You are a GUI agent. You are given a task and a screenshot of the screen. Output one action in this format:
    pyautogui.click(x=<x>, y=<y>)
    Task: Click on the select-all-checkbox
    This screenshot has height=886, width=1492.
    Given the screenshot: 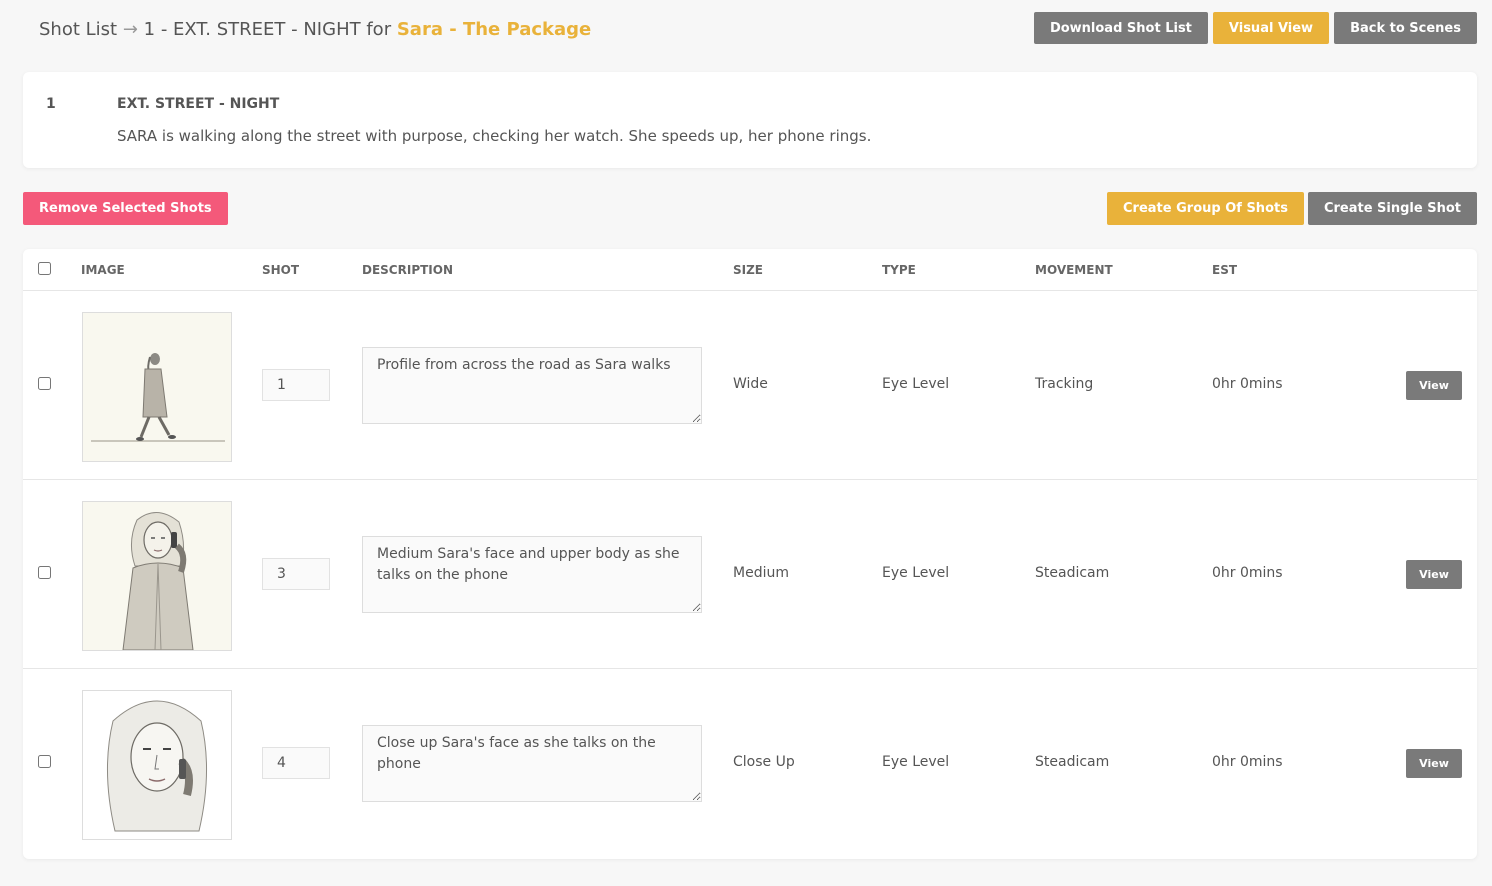 What is the action you would take?
    pyautogui.click(x=44, y=268)
    